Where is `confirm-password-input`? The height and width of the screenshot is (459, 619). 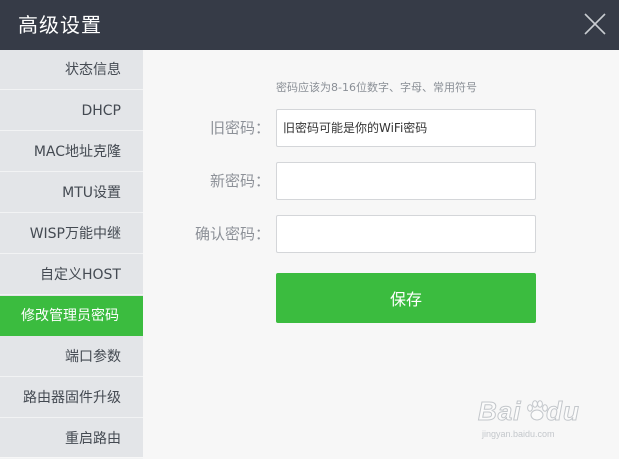
confirm-password-input is located at coordinates (406, 234).